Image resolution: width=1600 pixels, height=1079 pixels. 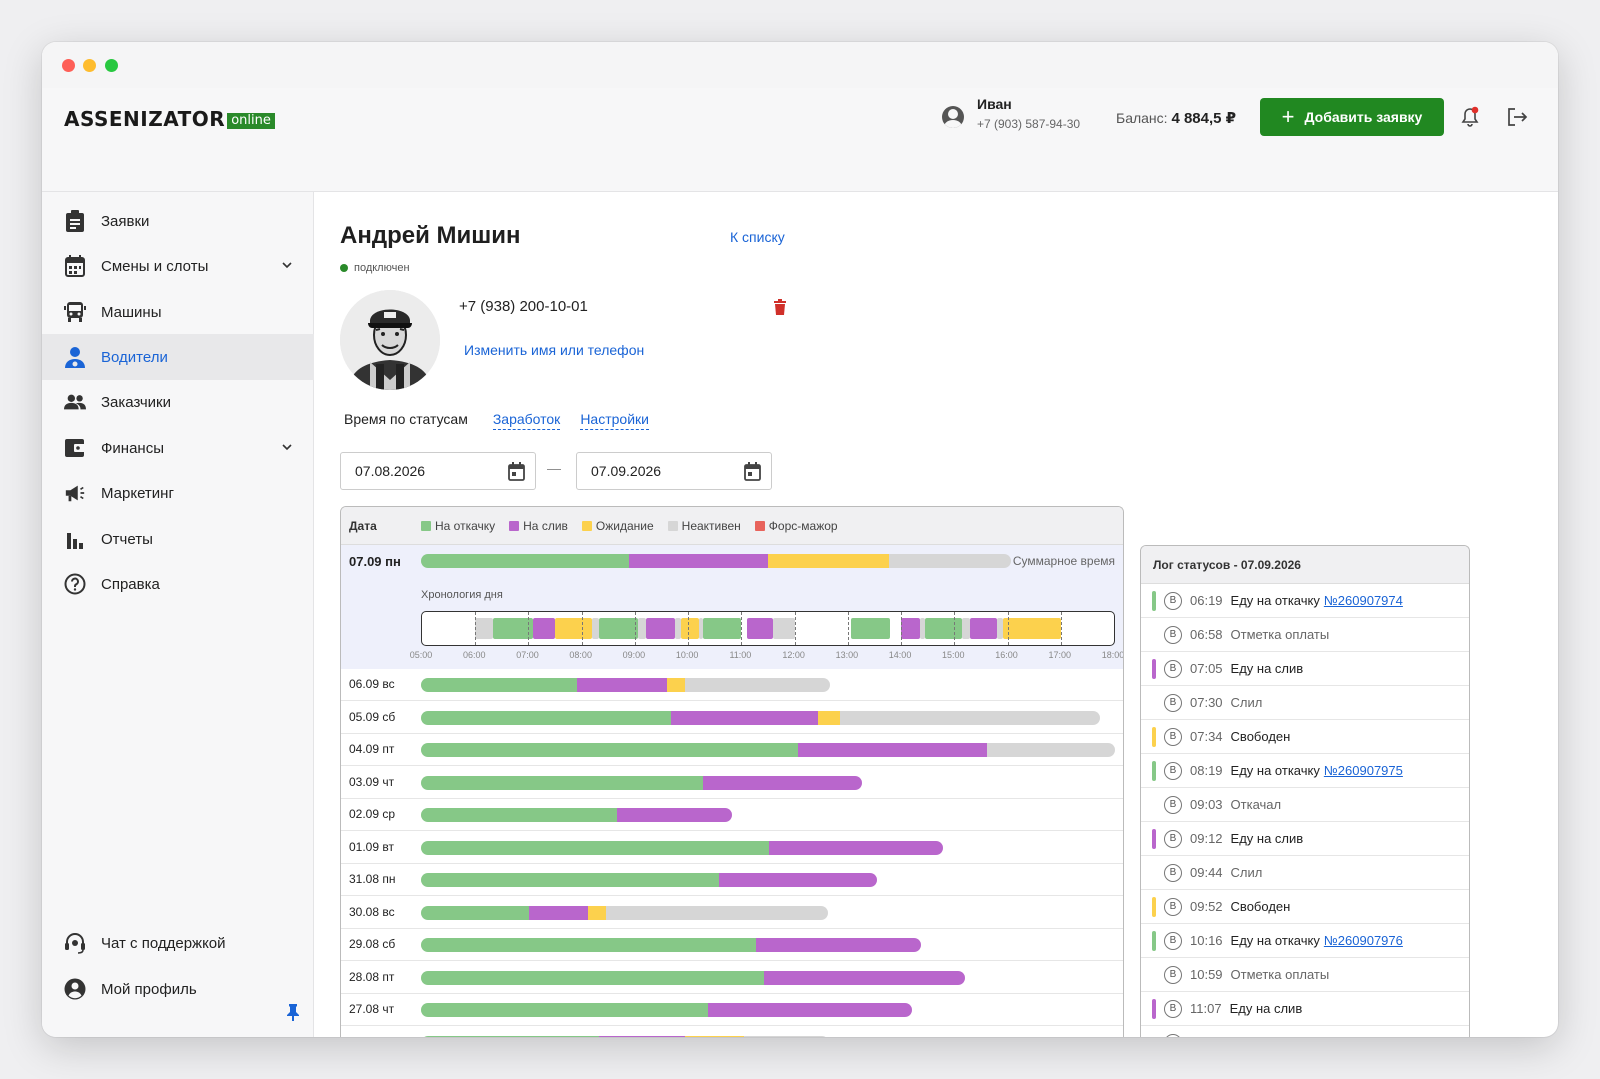 I want to click on sidebar-item-support-chat: Чат с поддержкой, so click(x=178, y=943).